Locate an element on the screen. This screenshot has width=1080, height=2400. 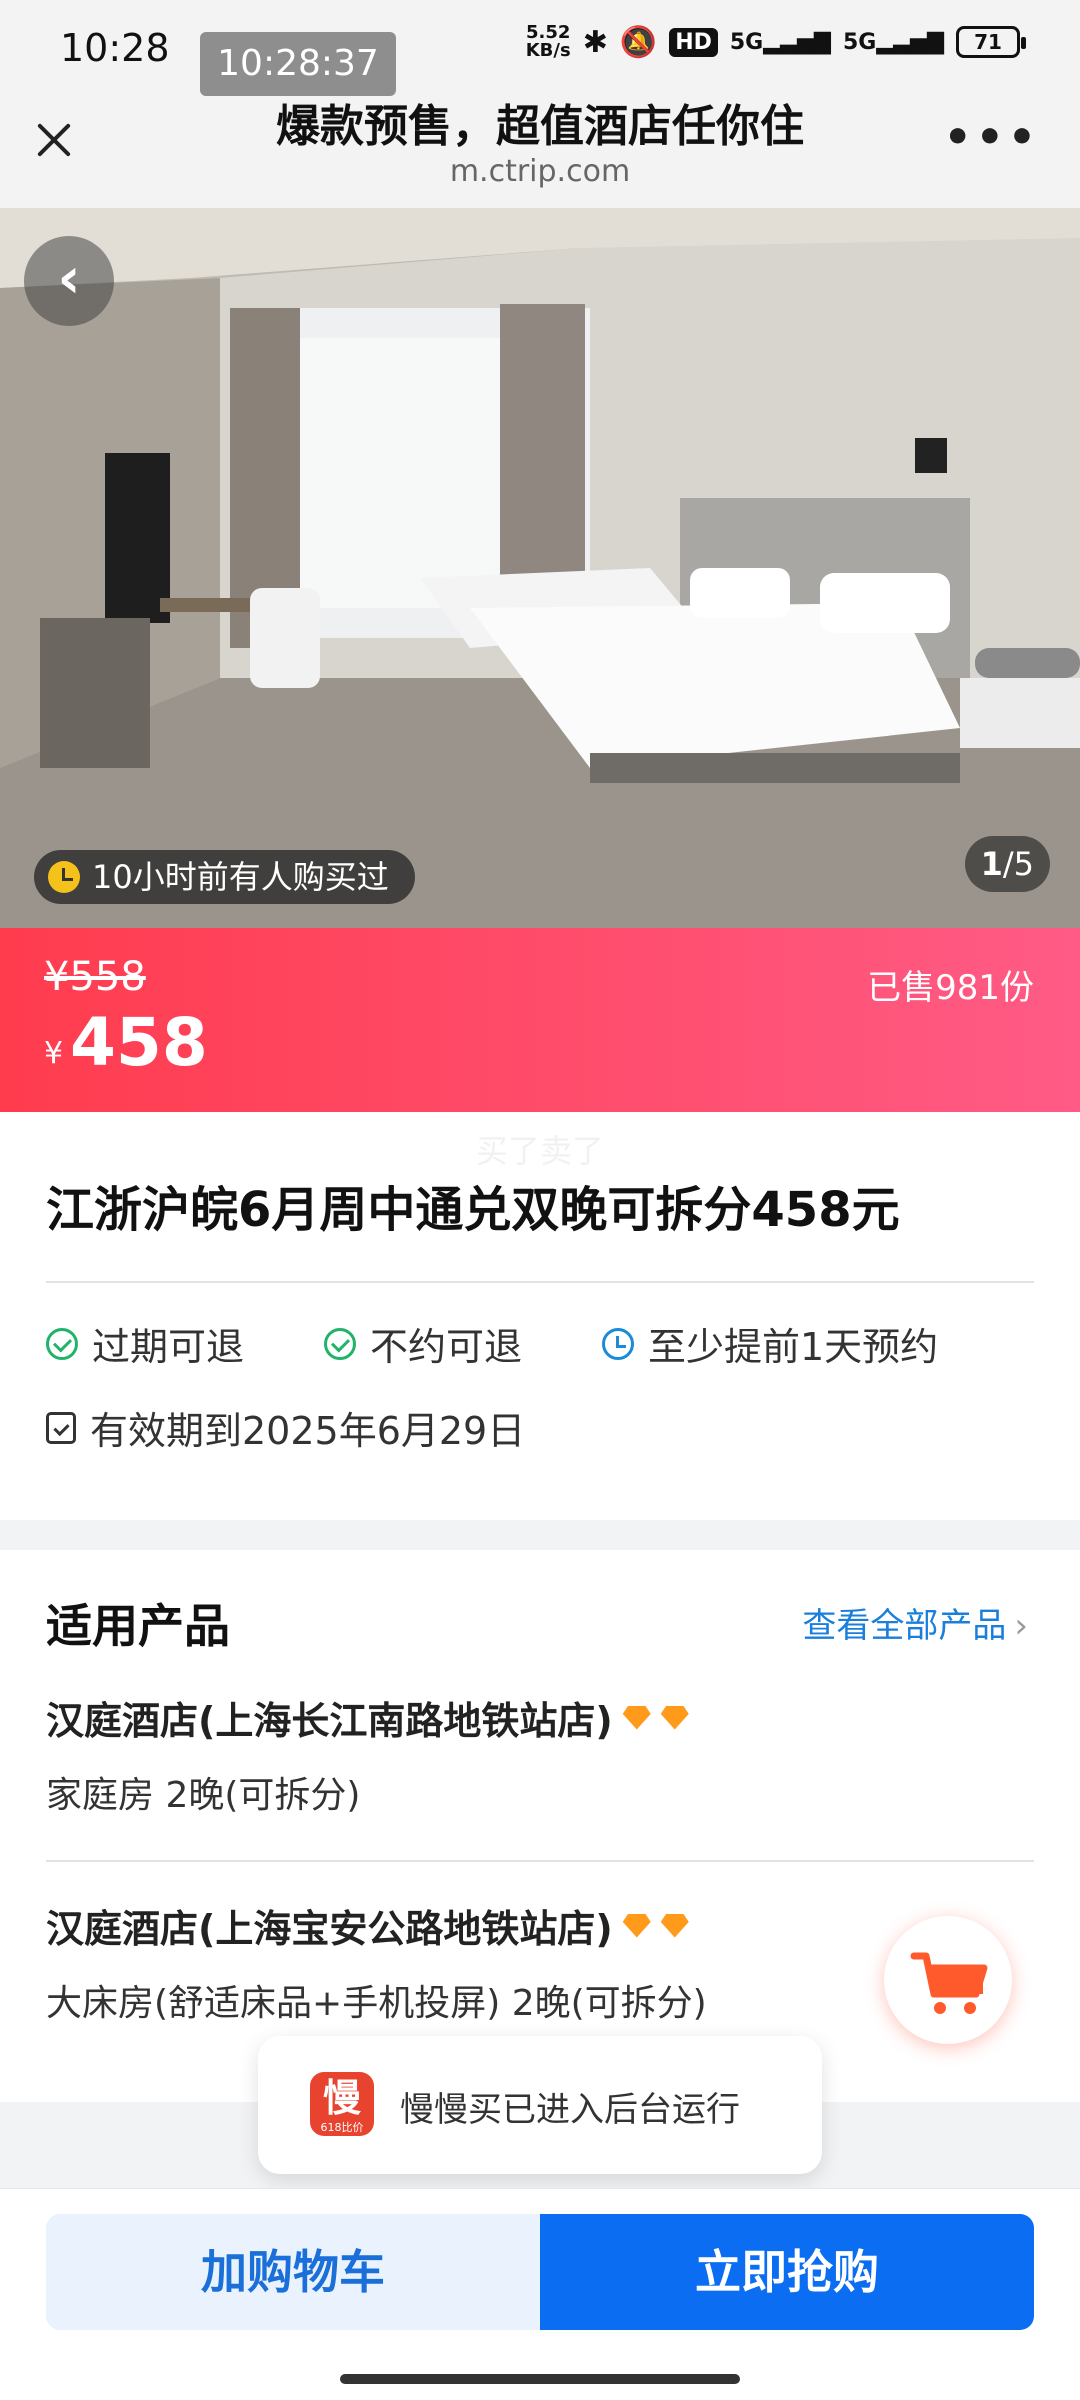
net-speed: 5.52 KB/s is located at coordinates (548, 41).